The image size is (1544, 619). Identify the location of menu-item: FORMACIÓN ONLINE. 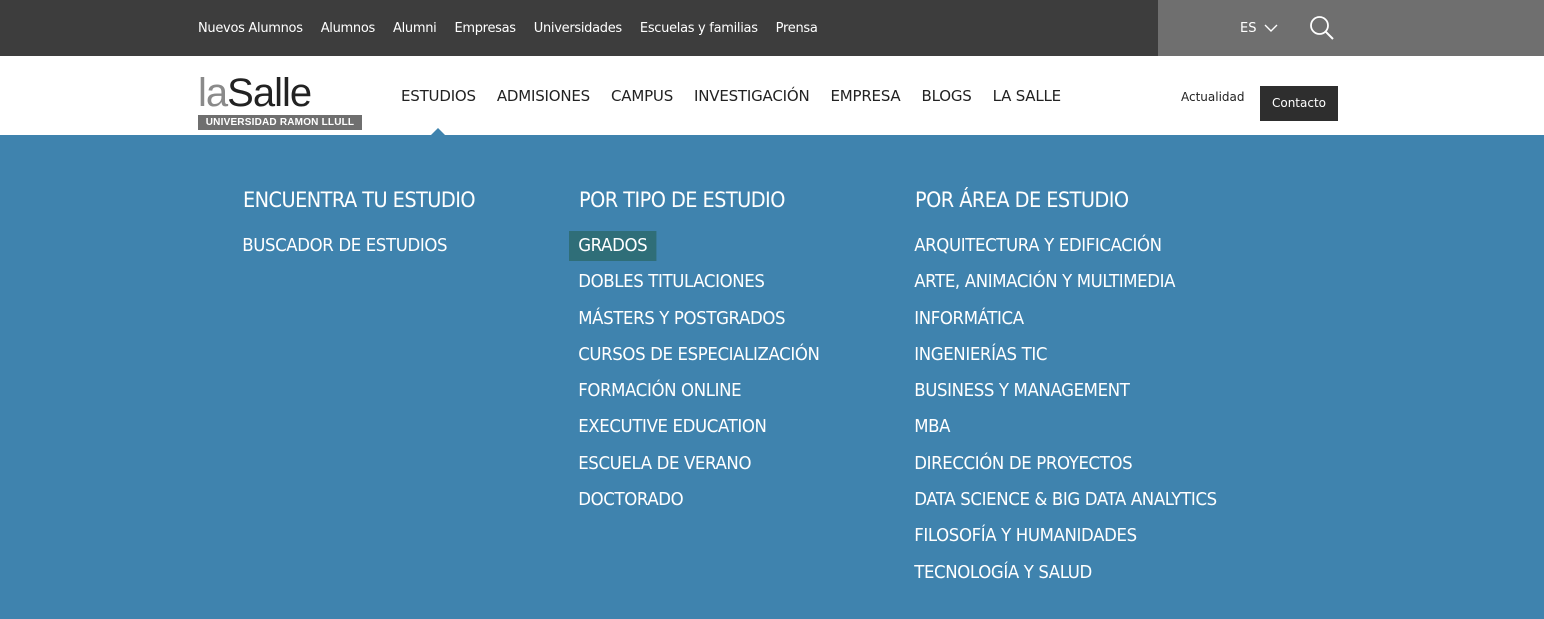
(714, 394).